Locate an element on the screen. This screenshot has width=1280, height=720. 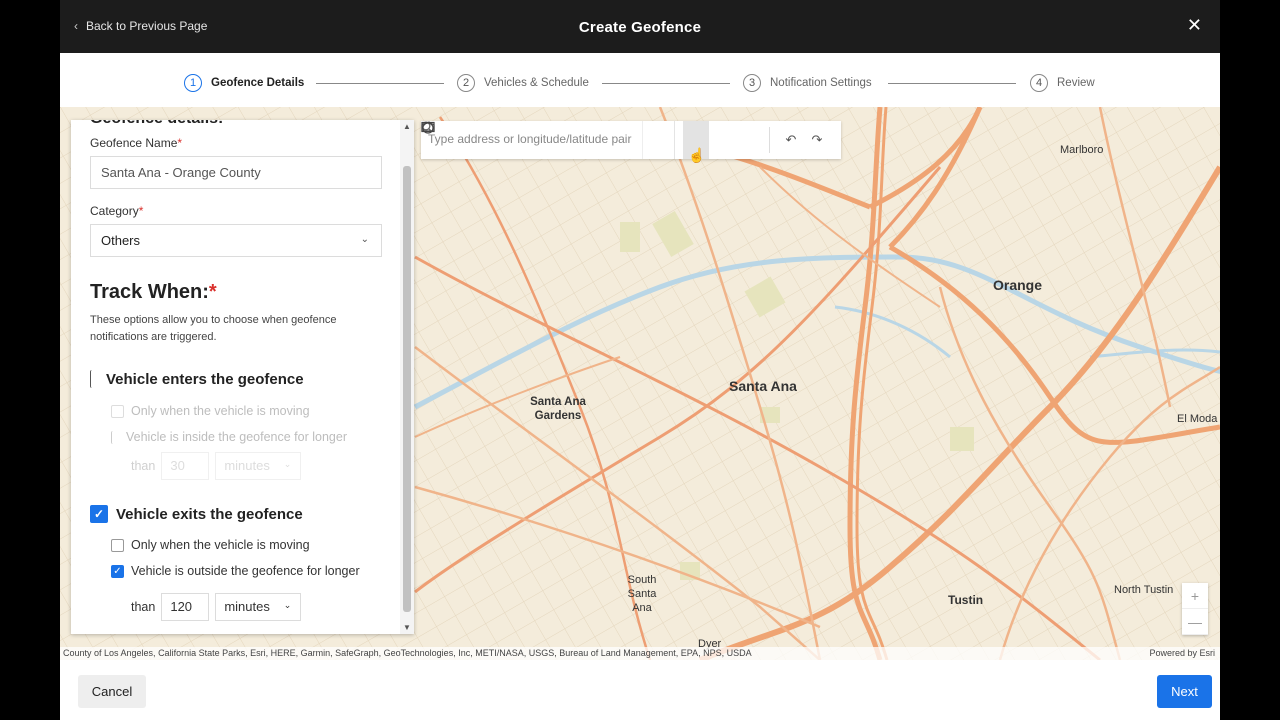
section-title: Geofence details: is located at coordinates (156, 124).